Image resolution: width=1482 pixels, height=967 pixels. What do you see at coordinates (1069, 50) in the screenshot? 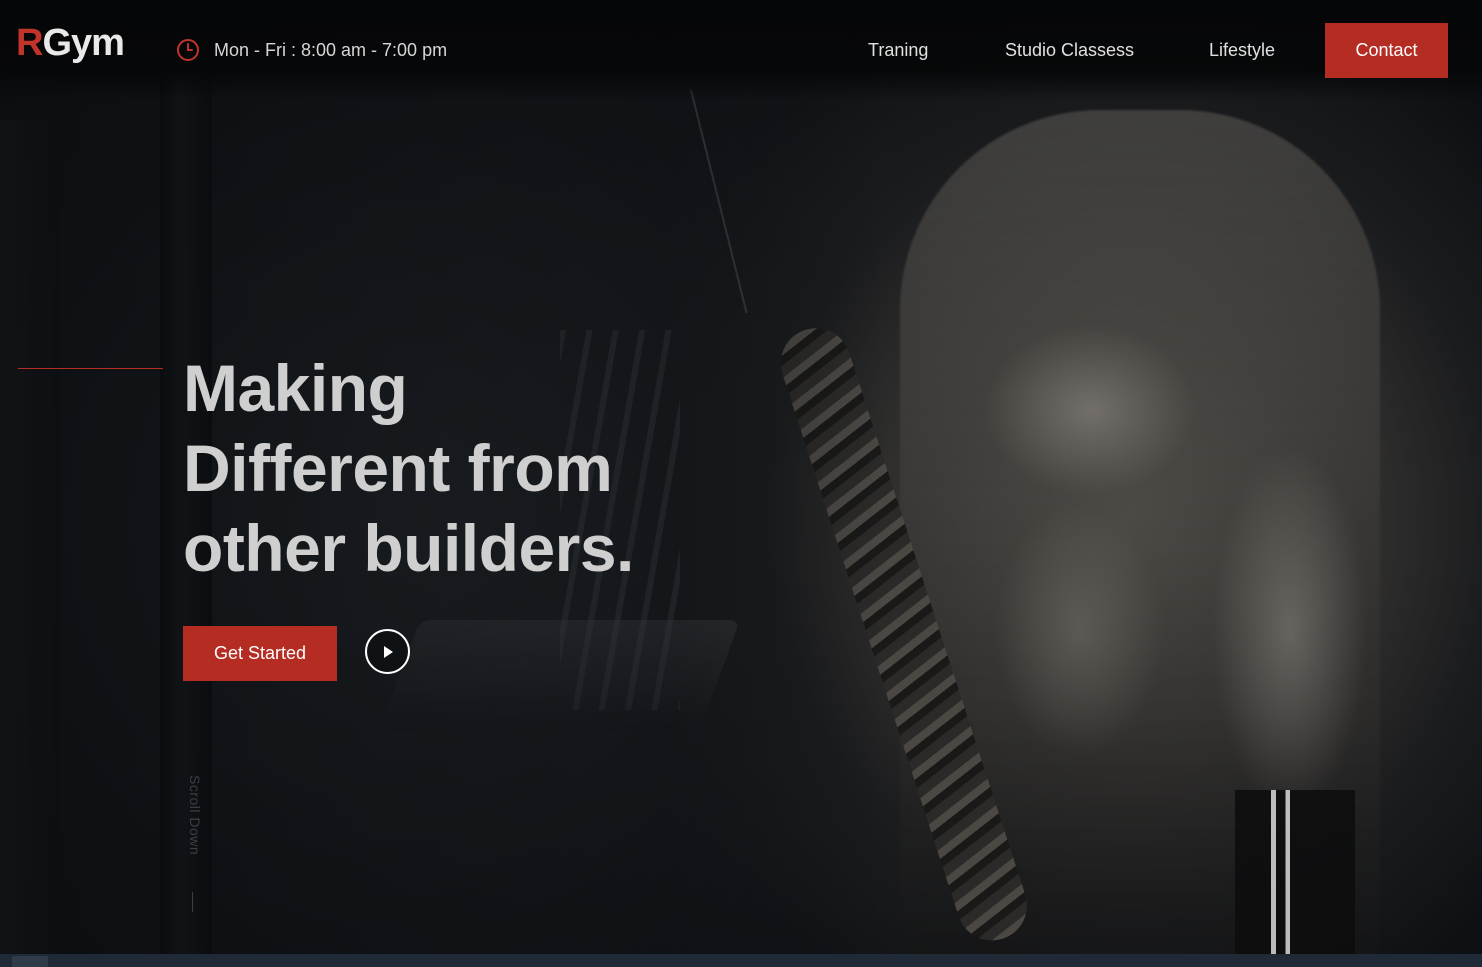
I see `nav-item-studio-classes: Studio Classess` at bounding box center [1069, 50].